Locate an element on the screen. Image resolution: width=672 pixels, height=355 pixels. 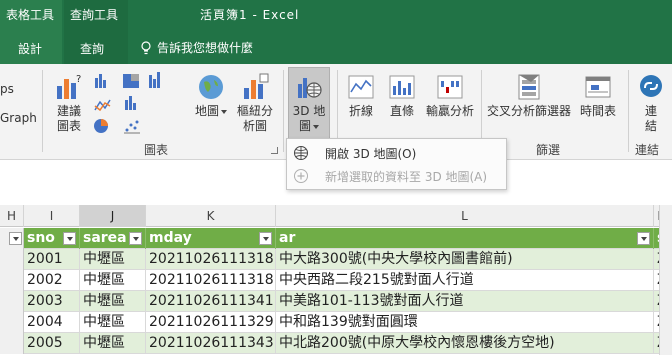
3d-map-label-2-wrap: 圖 is located at coordinates (309, 126).